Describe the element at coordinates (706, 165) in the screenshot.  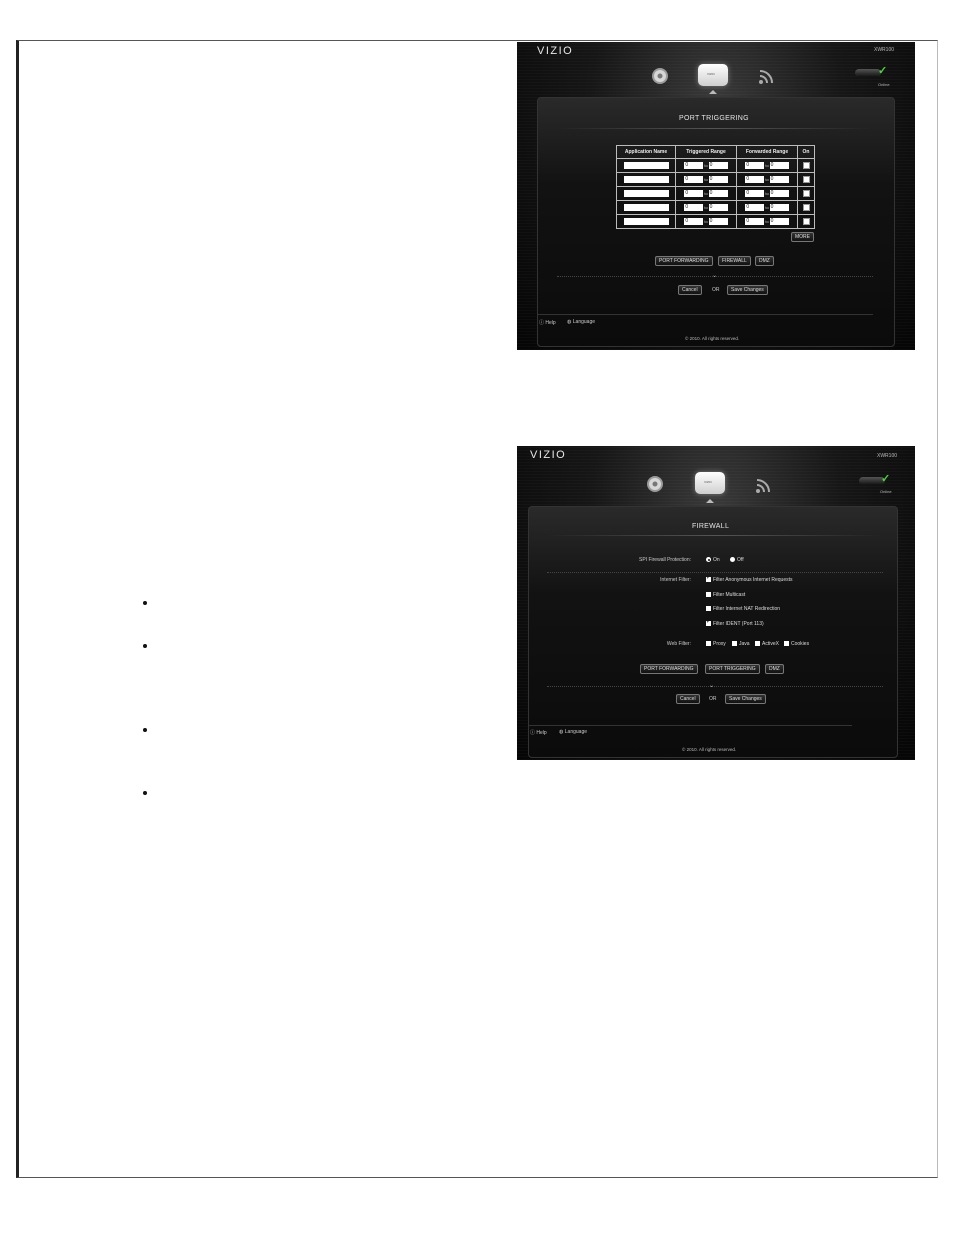
I see `triggered-range-cell: 0 to 0` at that location.